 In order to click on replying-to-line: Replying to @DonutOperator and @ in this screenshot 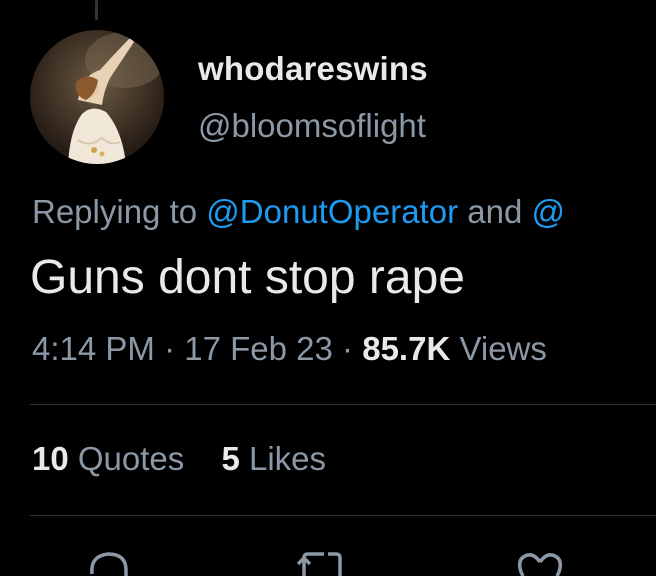, I will do `click(298, 212)`.